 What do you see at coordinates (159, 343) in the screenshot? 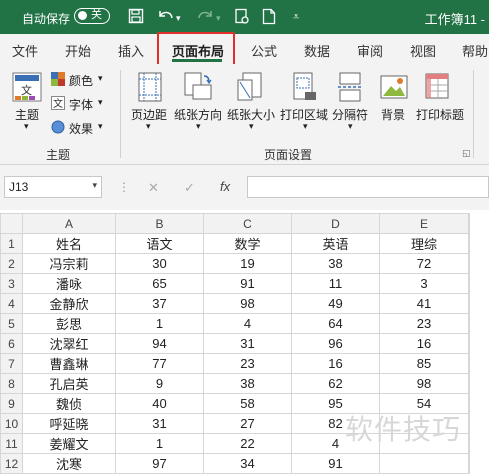
I see `table-cell: 94` at bounding box center [159, 343].